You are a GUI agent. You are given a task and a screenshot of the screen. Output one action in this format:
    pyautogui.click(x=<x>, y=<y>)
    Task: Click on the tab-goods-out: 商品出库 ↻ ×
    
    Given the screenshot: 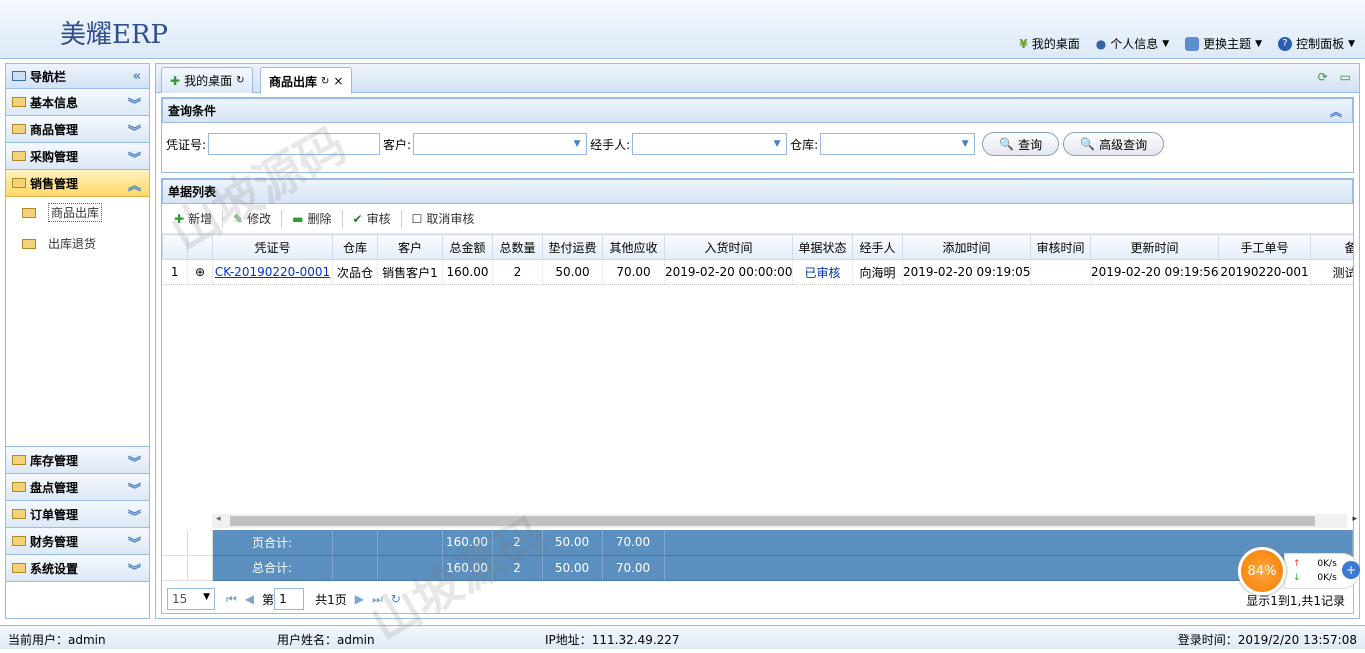 What is the action you would take?
    pyautogui.click(x=306, y=80)
    